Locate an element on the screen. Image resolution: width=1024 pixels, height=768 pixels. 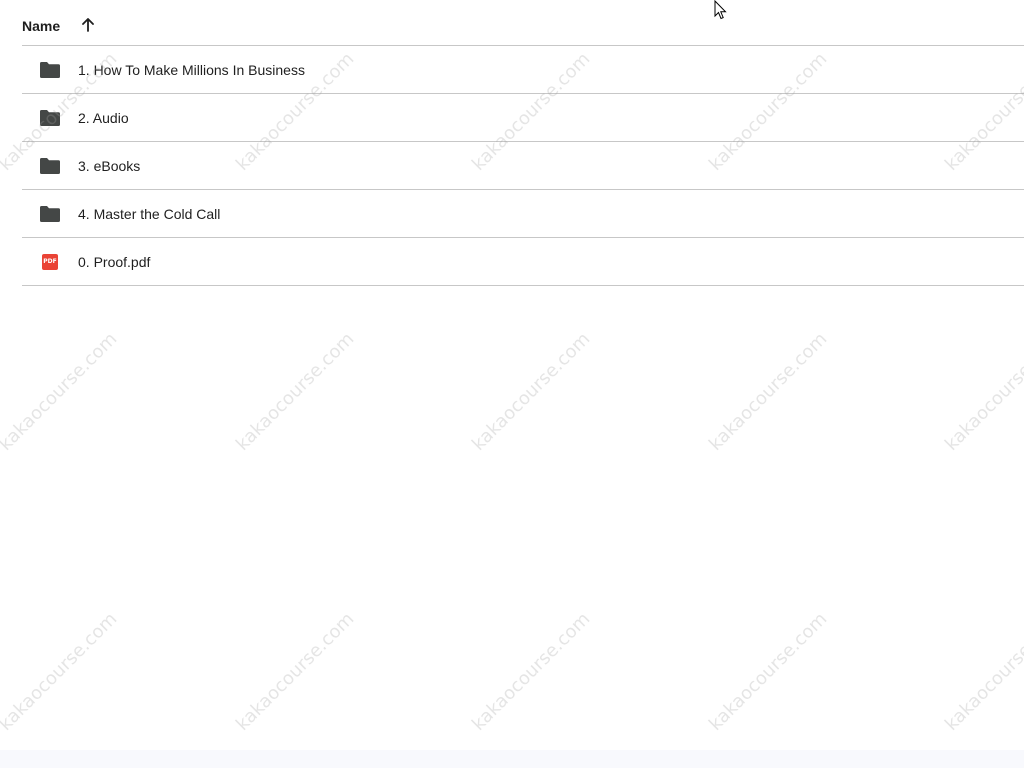
sort-ascending-button is located at coordinates (88, 25).